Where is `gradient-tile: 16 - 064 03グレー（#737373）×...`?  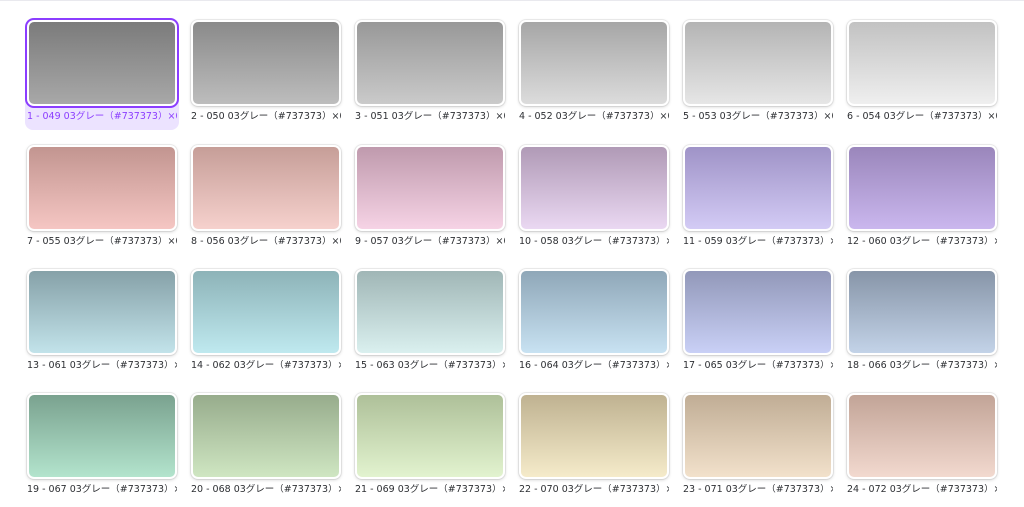
gradient-tile: 16 - 064 03グレー（#737373）×... is located at coordinates (594, 323).